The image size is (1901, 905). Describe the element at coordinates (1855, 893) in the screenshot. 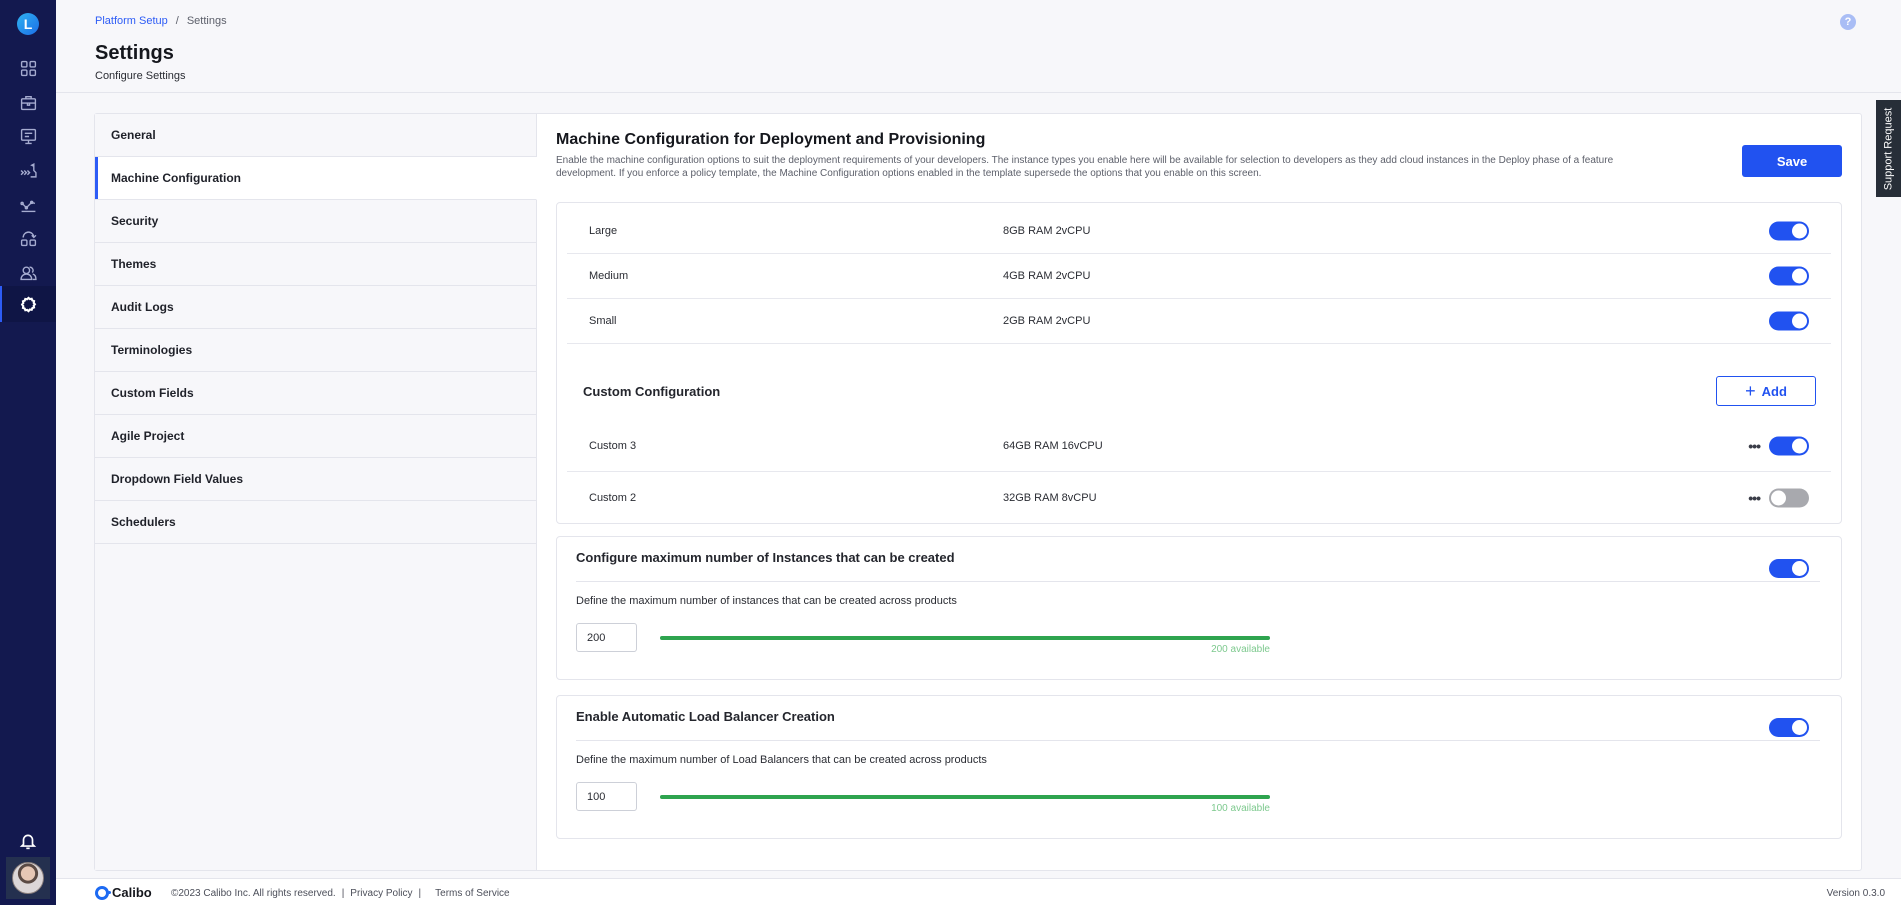

I see `app-version: Version 0.3.0` at that location.